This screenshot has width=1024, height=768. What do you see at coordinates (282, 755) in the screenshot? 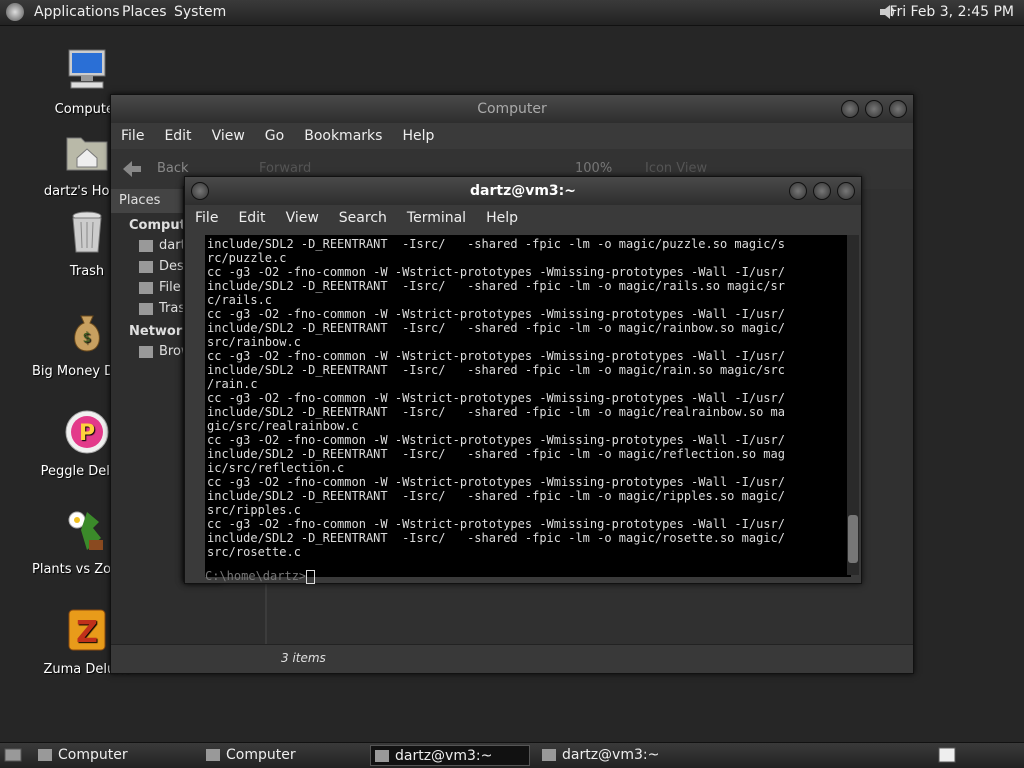
I see `taskbar-item-computer-2: Computer` at bounding box center [282, 755].